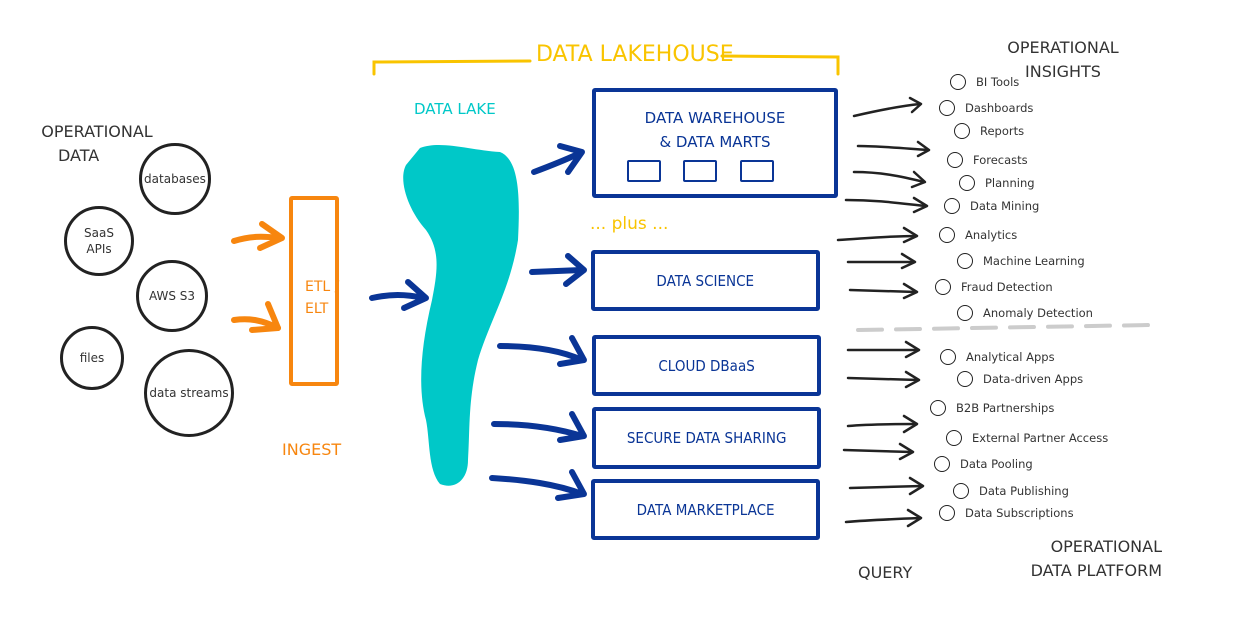 The width and height of the screenshot is (1241, 624). What do you see at coordinates (455, 109) in the screenshot?
I see `data-lake-label: DATA LAKE` at bounding box center [455, 109].